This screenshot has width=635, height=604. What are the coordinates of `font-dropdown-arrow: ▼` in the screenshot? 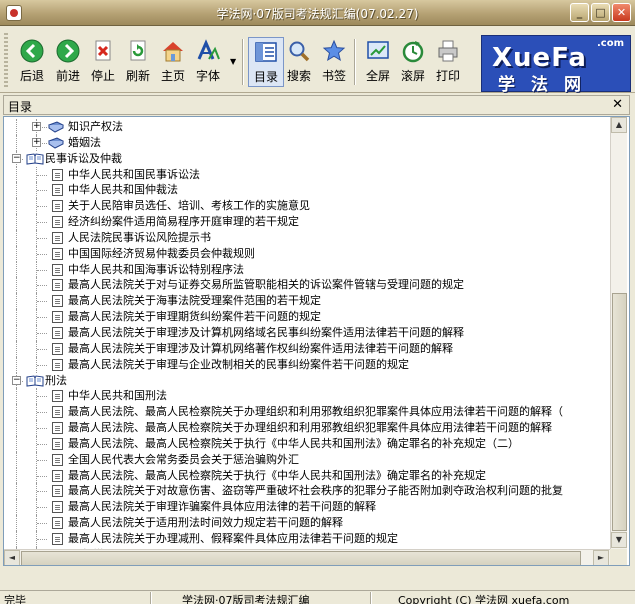 It's located at (233, 61).